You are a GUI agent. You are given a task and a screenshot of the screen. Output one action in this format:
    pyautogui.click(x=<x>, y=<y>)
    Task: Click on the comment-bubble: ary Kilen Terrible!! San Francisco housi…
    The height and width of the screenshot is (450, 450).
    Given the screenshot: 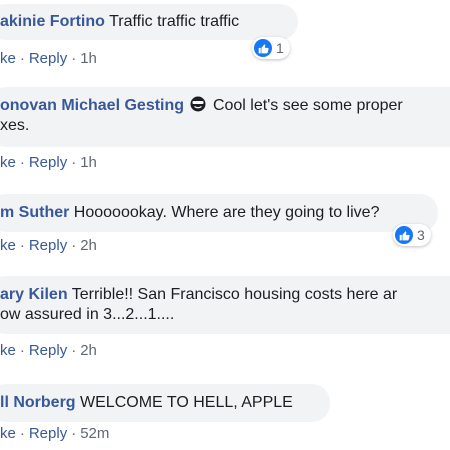 What is the action you would take?
    pyautogui.click(x=225, y=305)
    